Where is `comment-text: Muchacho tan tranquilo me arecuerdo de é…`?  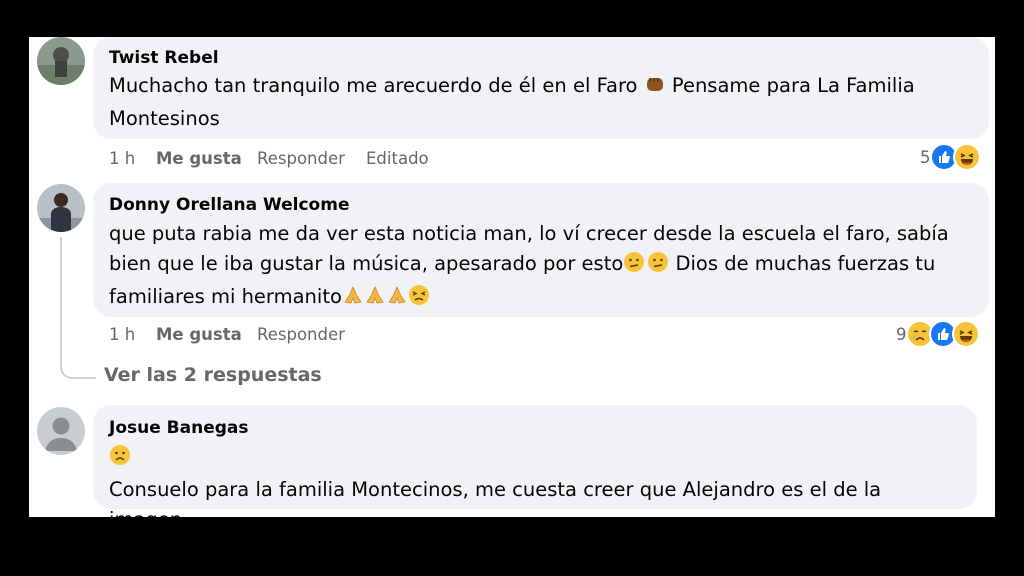
comment-text: Muchacho tan tranquilo me arecuerdo de é… is located at coordinates (512, 101).